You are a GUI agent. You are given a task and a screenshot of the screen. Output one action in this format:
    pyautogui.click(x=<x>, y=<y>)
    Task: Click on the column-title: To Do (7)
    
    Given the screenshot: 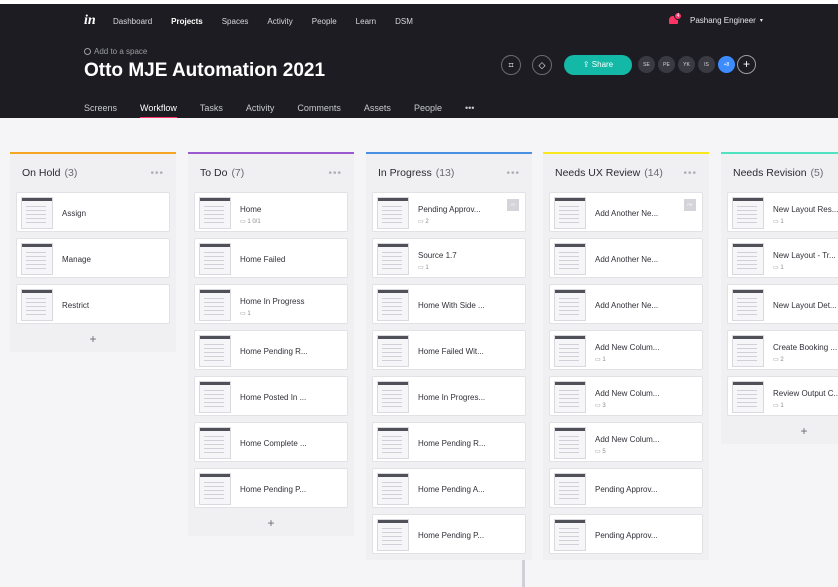 What is the action you would take?
    pyautogui.click(x=222, y=173)
    